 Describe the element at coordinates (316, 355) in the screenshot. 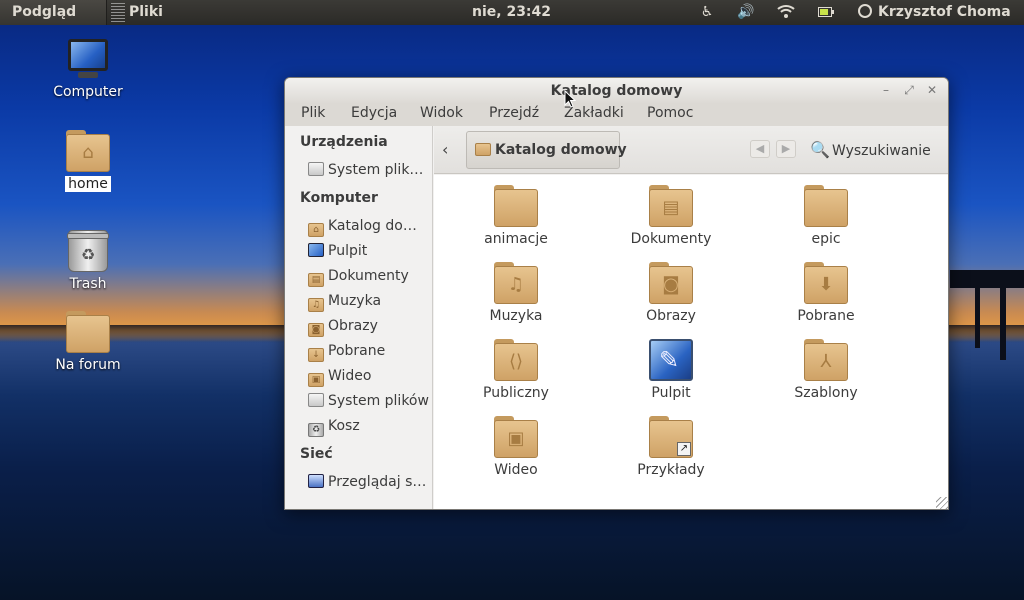

I see `downloads-folder-icon: ↓` at that location.